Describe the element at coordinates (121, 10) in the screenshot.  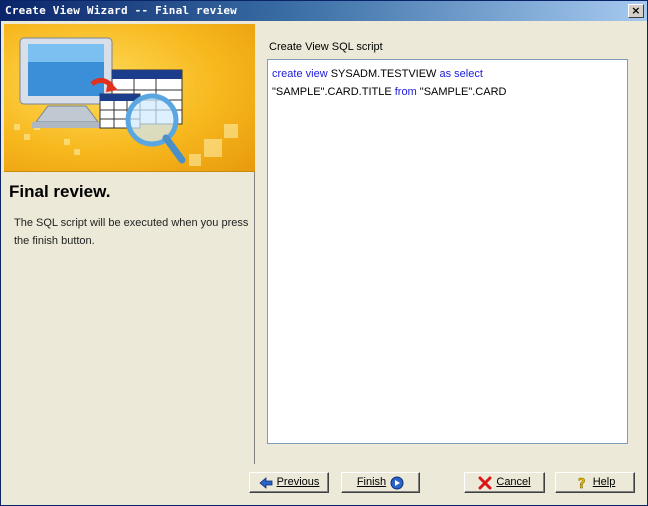
I see `window-title: Create View Wizard -- Final review` at that location.